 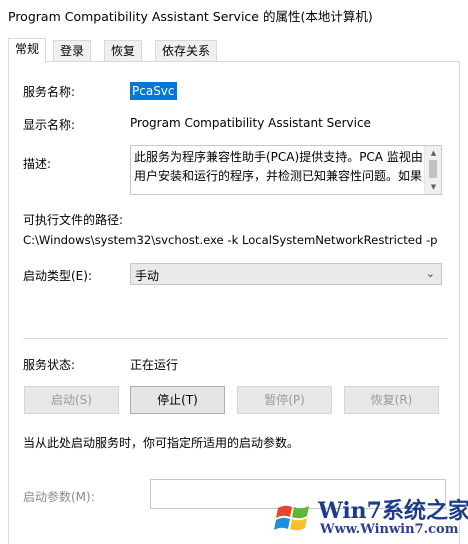 What do you see at coordinates (57, 276) in the screenshot?
I see `startup-type-label: 启动类型(E):` at bounding box center [57, 276].